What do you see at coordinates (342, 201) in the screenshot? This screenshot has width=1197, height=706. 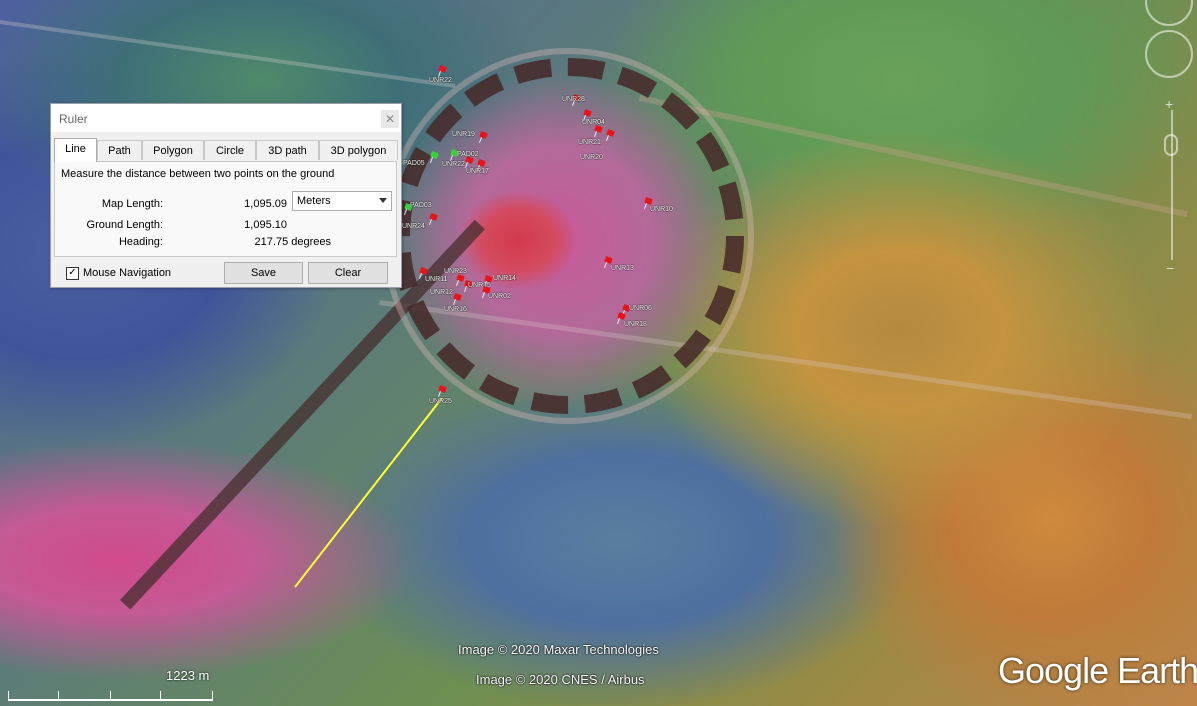 I see `unit-dropdown: Meters` at bounding box center [342, 201].